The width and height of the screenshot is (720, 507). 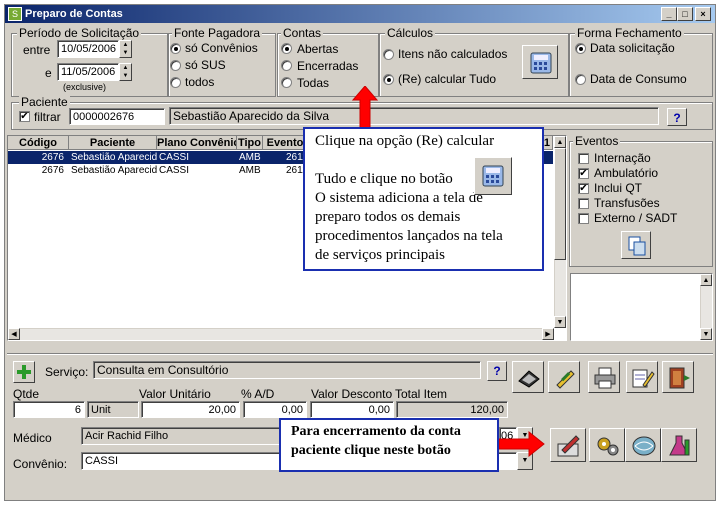 I want to click on process-gears-button, so click(x=607, y=445).